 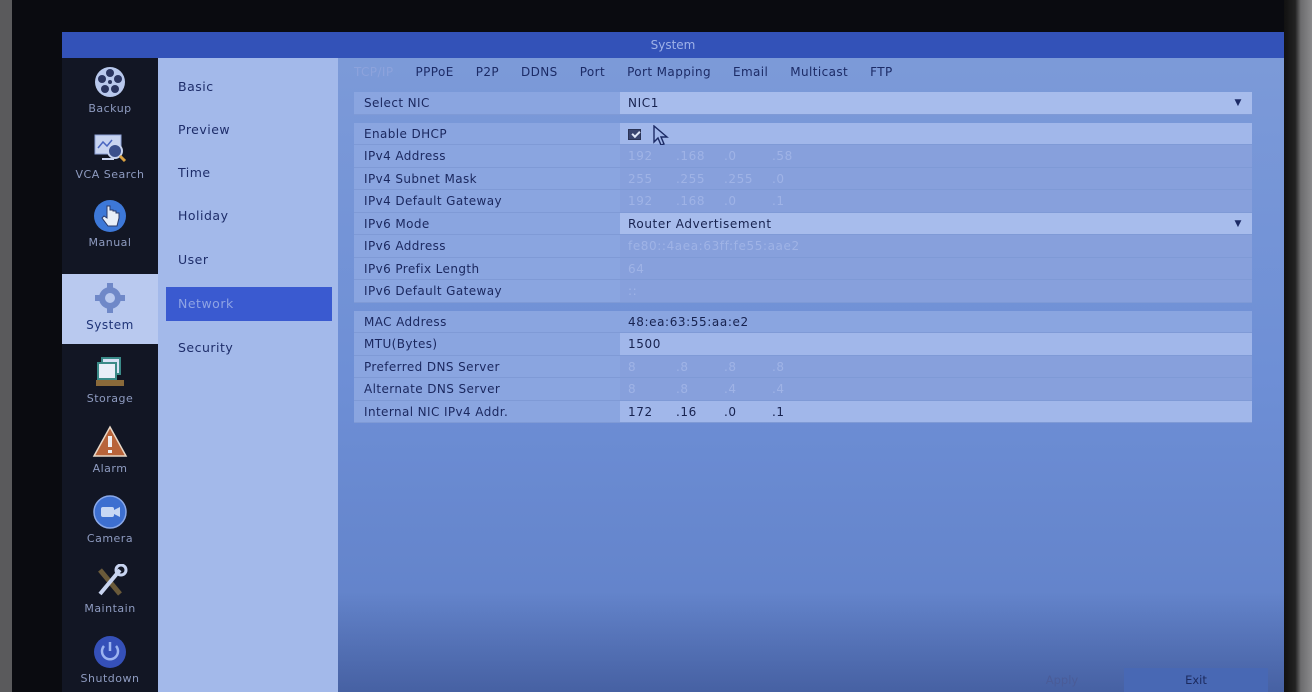 What do you see at coordinates (487, 156) in the screenshot?
I see `ipv4-address-label: IPv4 Address` at bounding box center [487, 156].